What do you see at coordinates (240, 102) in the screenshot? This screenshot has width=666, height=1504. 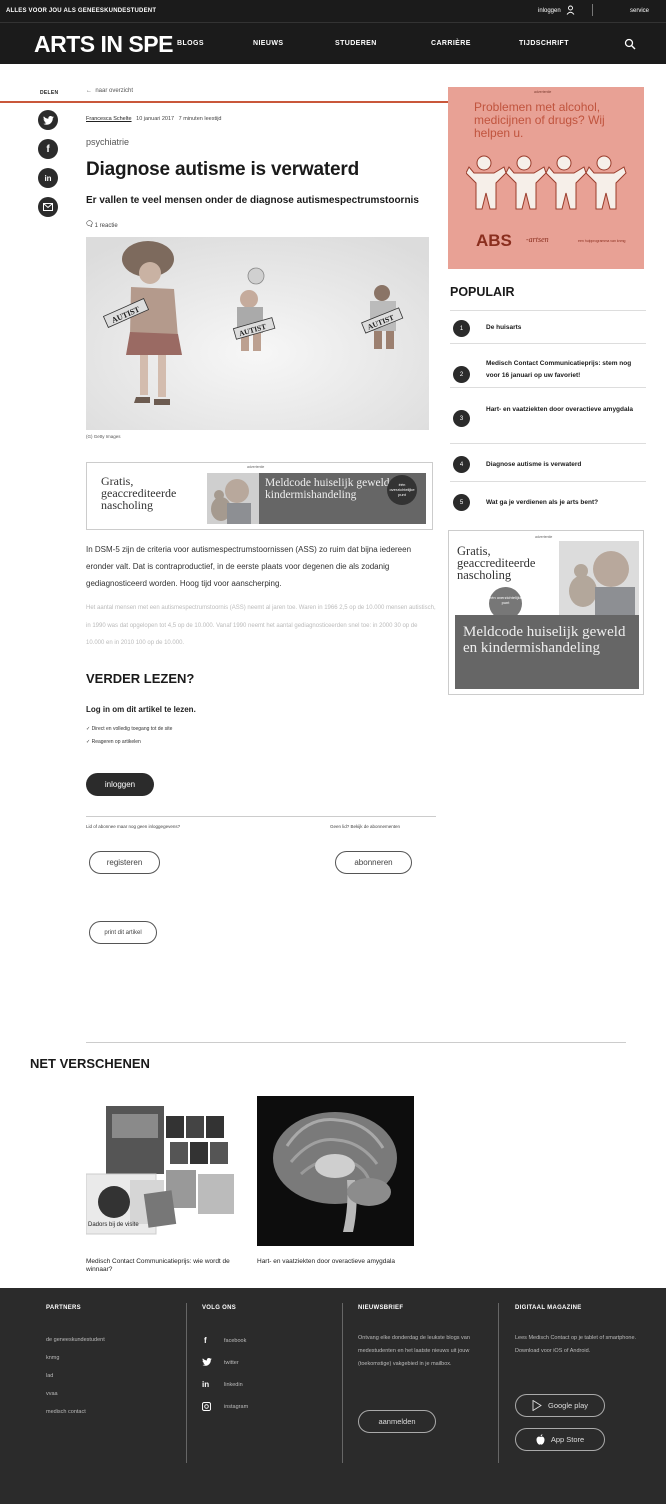 I see `annotation-line` at bounding box center [240, 102].